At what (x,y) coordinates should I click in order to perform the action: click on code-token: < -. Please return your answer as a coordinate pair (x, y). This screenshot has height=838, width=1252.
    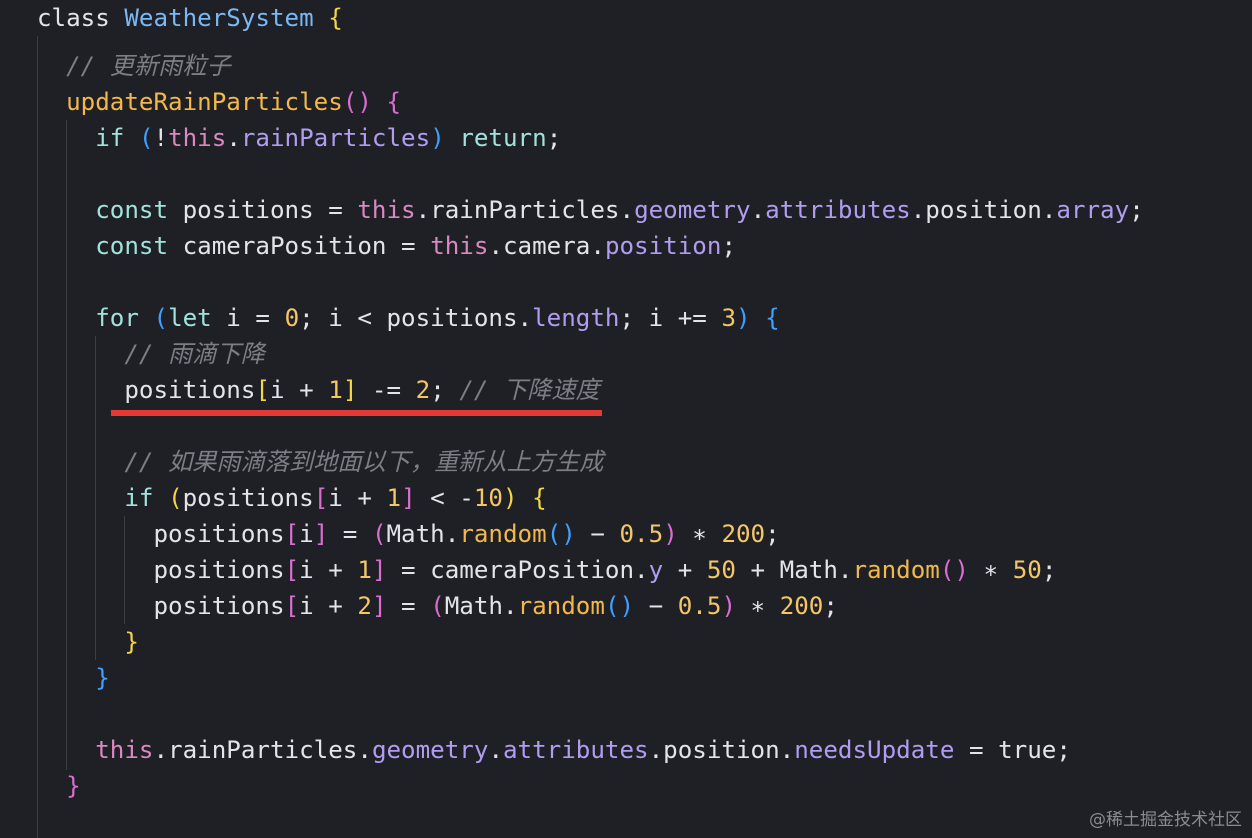
    Looking at the image, I should click on (444, 498).